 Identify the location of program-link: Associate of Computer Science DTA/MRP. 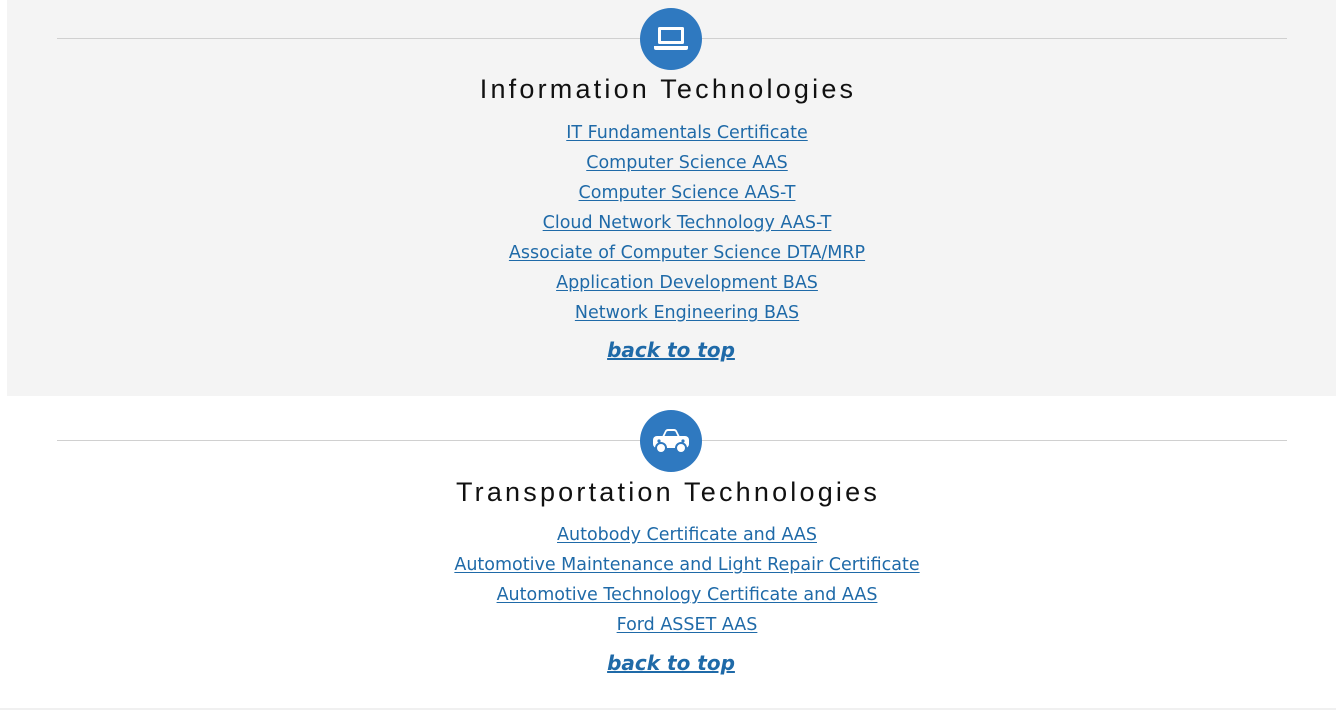
(687, 253).